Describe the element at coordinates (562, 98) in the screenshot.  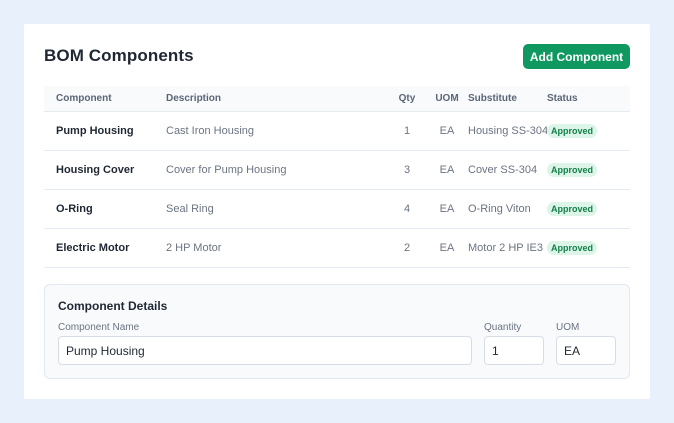
I see `column-header-status: Status` at that location.